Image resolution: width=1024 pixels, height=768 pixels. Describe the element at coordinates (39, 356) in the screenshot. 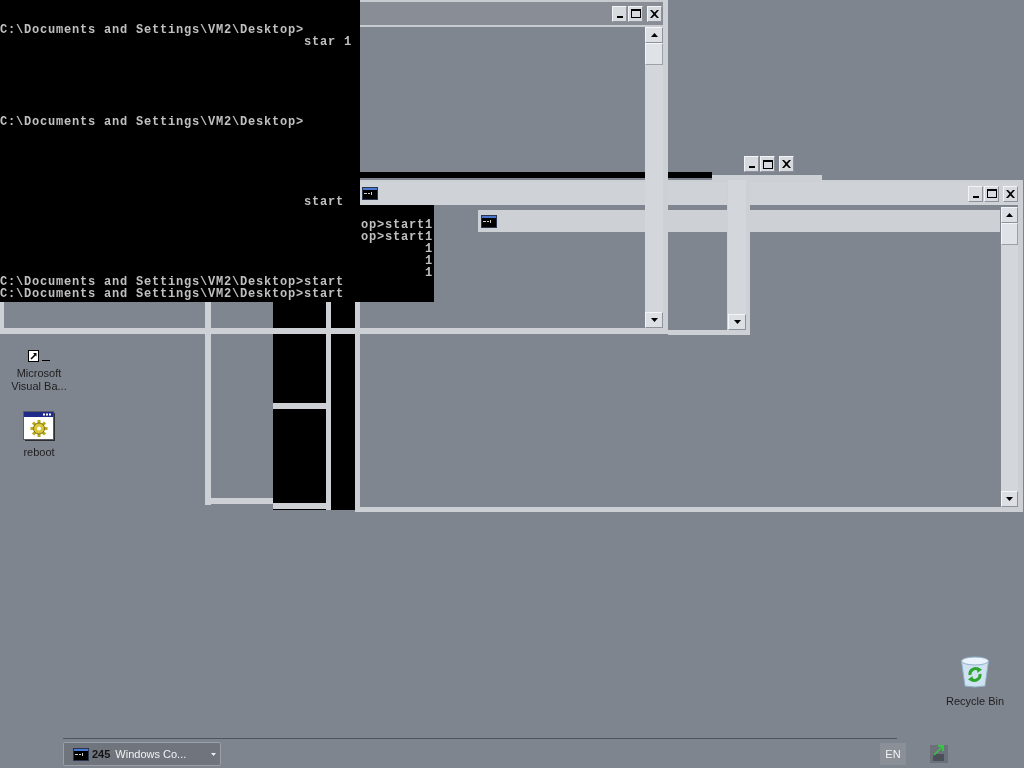

I see `shortcut-arrow-icon` at that location.